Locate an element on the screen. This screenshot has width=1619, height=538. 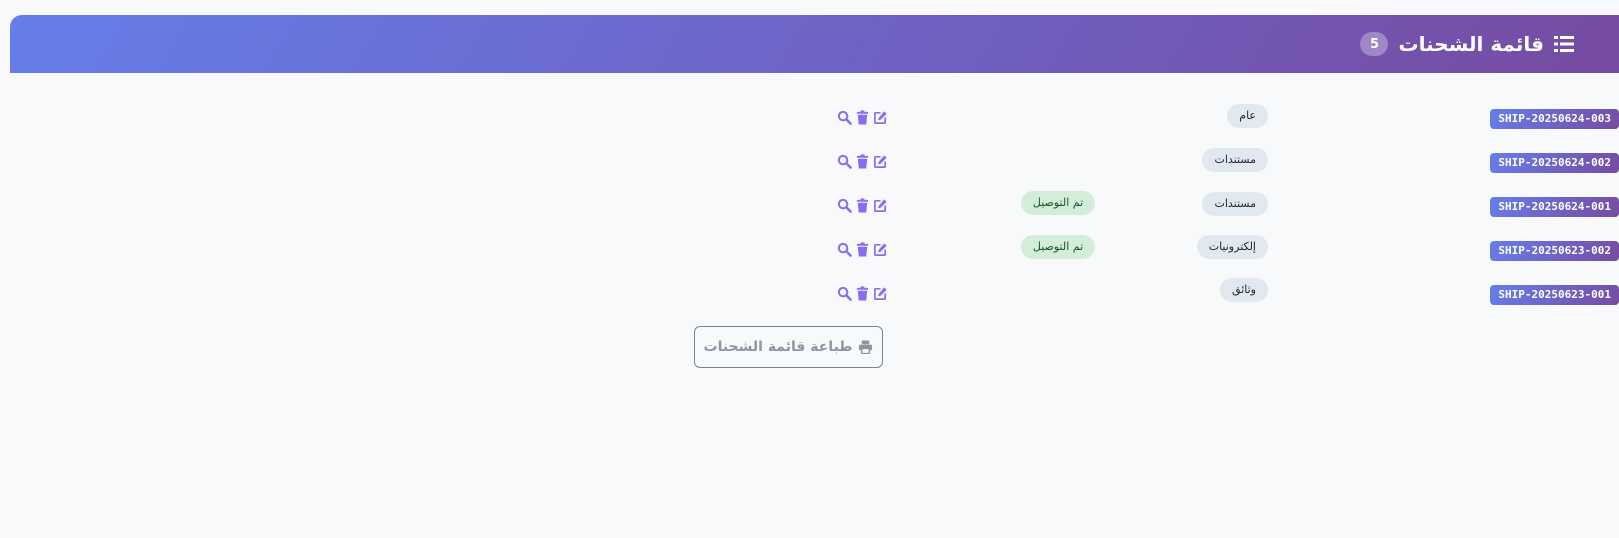
table-row: SHIP-20250623-001 وثائق is located at coordinates (814, 294).